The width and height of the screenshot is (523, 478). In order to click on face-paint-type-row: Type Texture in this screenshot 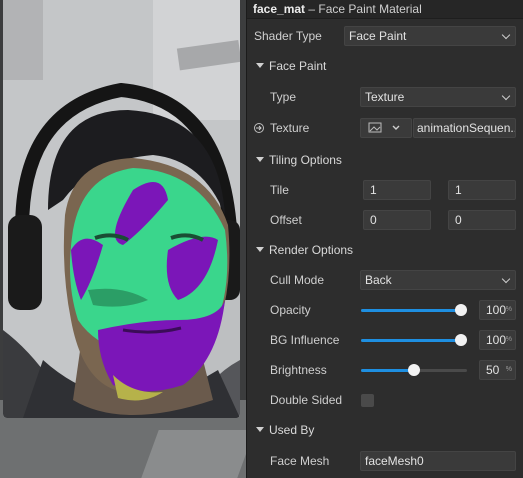, I will do `click(385, 97)`.